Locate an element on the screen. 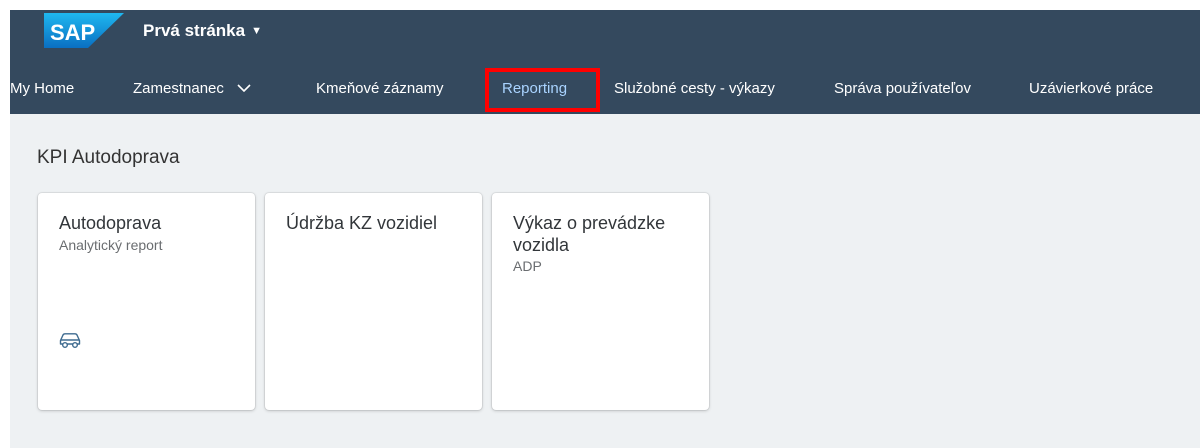  page-title-menu: Prvá stránka ▼ is located at coordinates (202, 31).